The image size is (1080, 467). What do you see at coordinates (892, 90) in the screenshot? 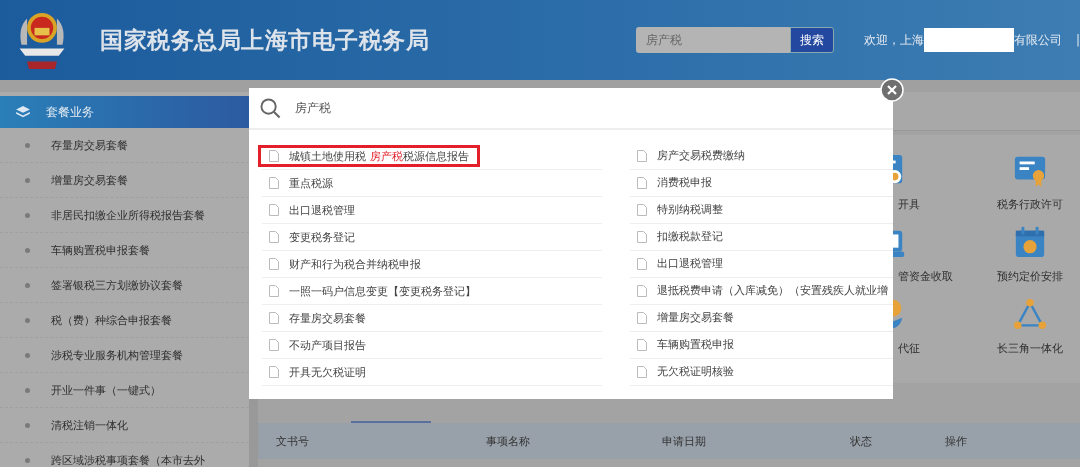
I see `close-icon` at bounding box center [892, 90].